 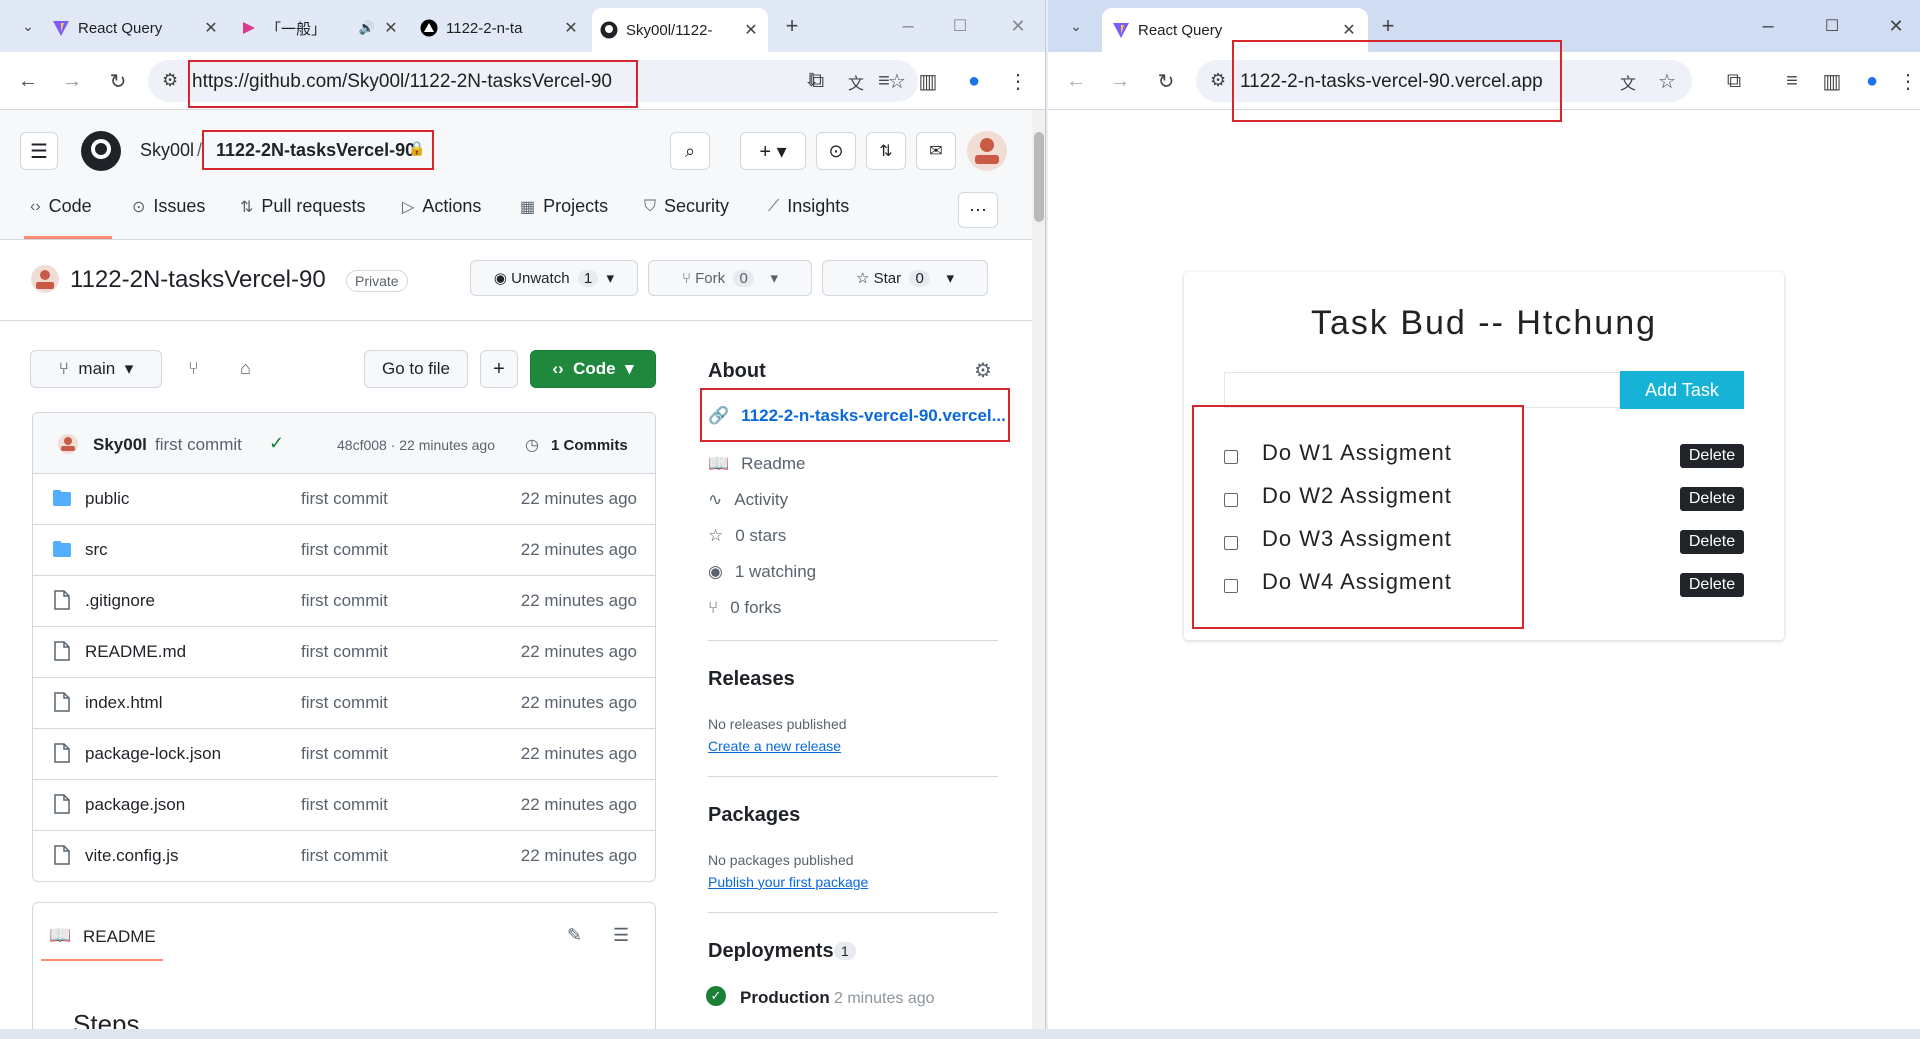 I want to click on repo-name-link: 1122-2N-tasksVercel-90, so click(x=315, y=150).